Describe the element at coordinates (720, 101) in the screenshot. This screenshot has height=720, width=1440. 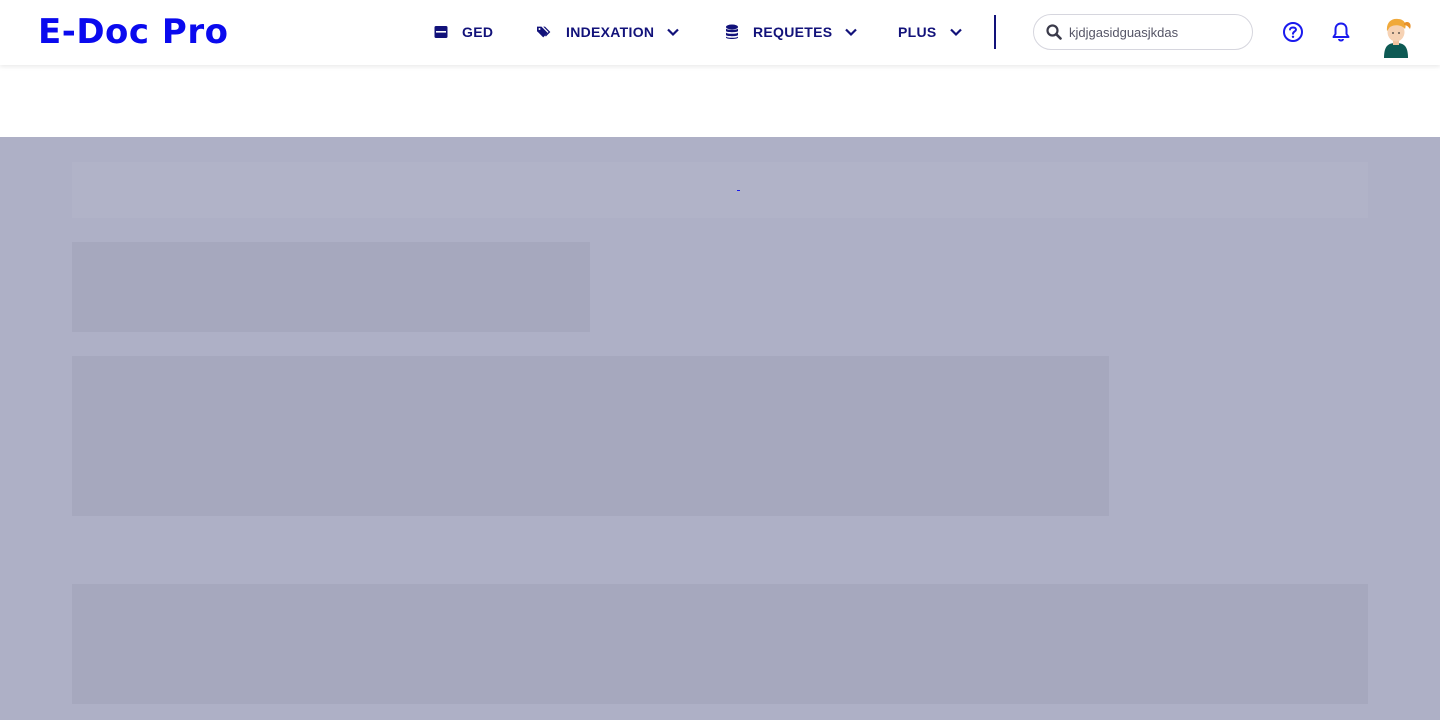
I see `subheader-area` at that location.